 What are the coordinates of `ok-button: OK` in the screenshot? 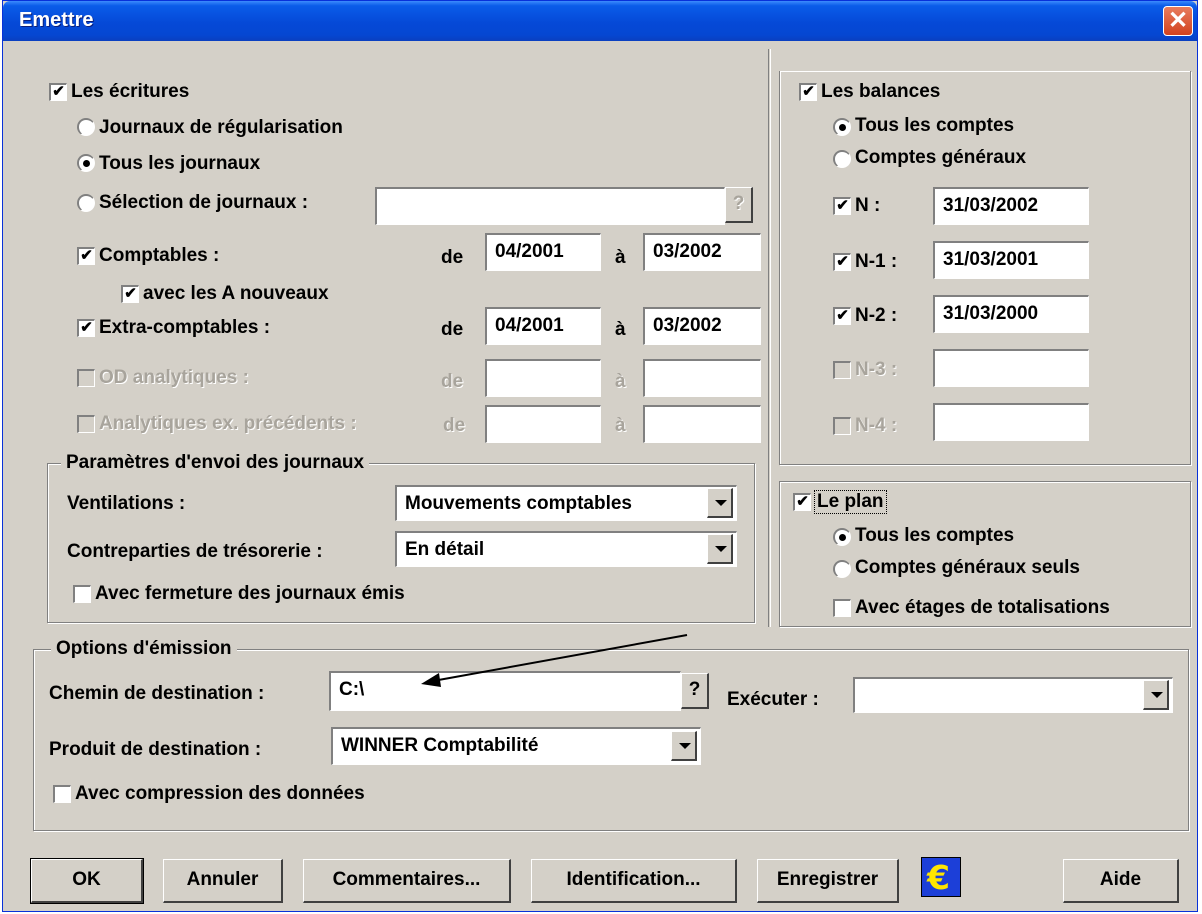 It's located at (87, 881).